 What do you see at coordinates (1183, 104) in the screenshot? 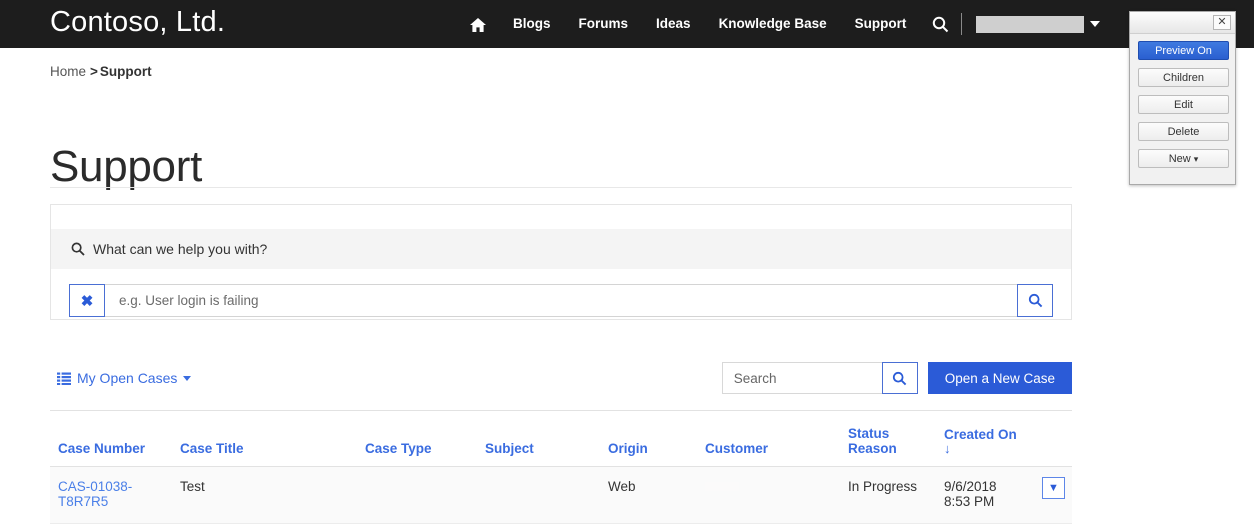
I see `editor-edit-button: Edit` at bounding box center [1183, 104].